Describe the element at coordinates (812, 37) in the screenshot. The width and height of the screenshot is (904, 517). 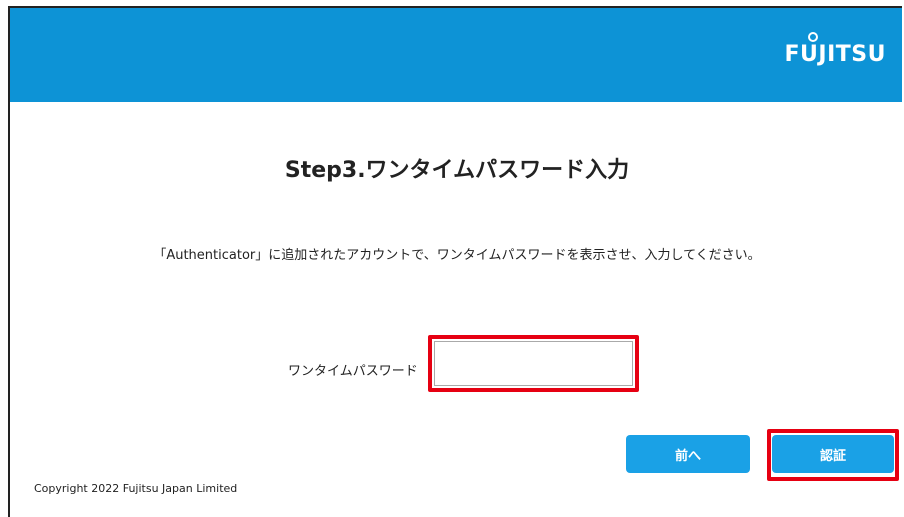
I see `logo-infinity-icon` at that location.